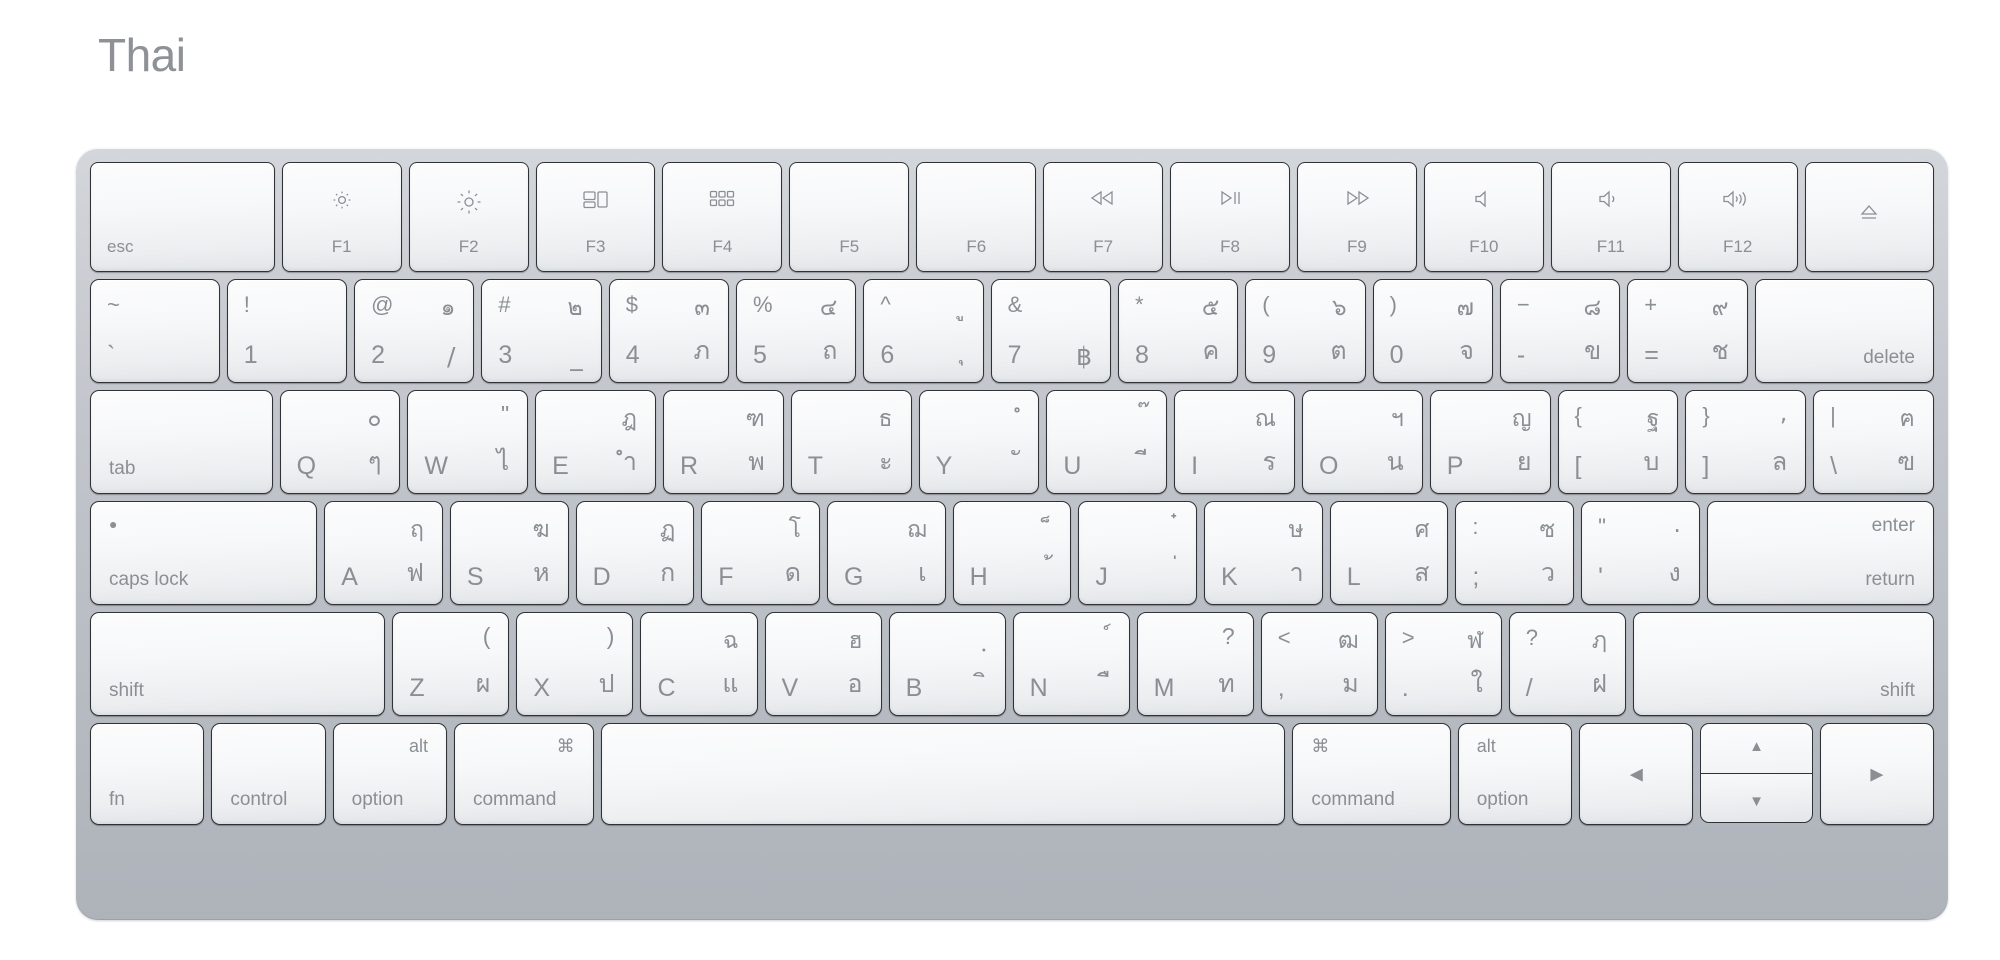  I want to click on key-period-thai-shift: ฬ, so click(1475, 641).